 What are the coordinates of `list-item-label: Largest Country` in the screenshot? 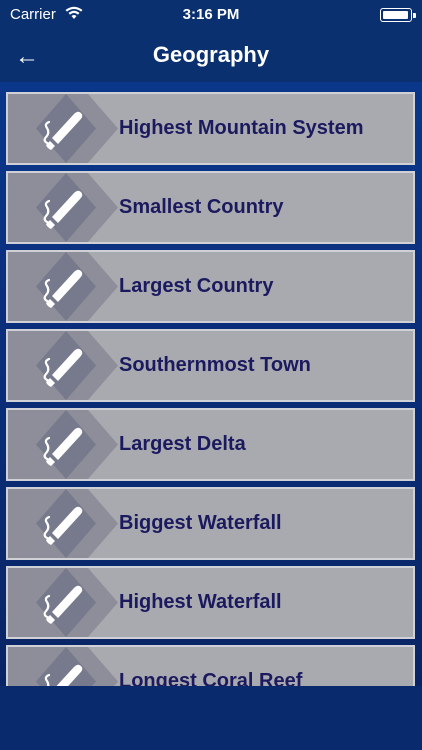 It's located at (196, 286).